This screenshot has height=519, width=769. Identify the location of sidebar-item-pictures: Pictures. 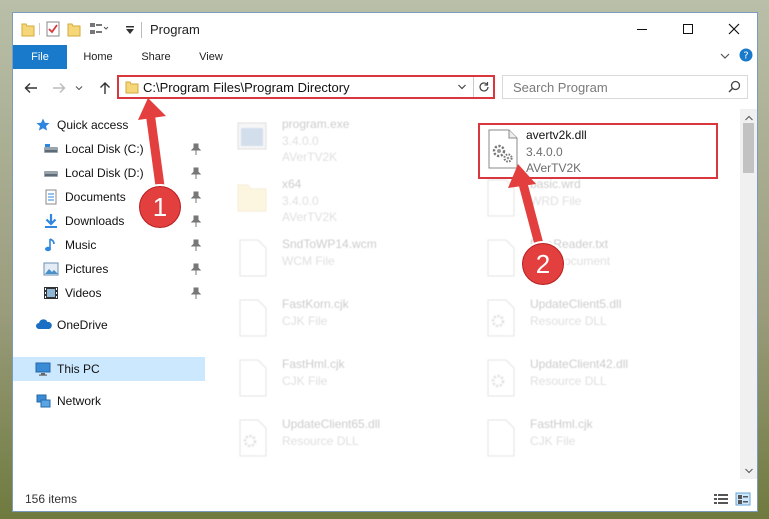
(109, 269).